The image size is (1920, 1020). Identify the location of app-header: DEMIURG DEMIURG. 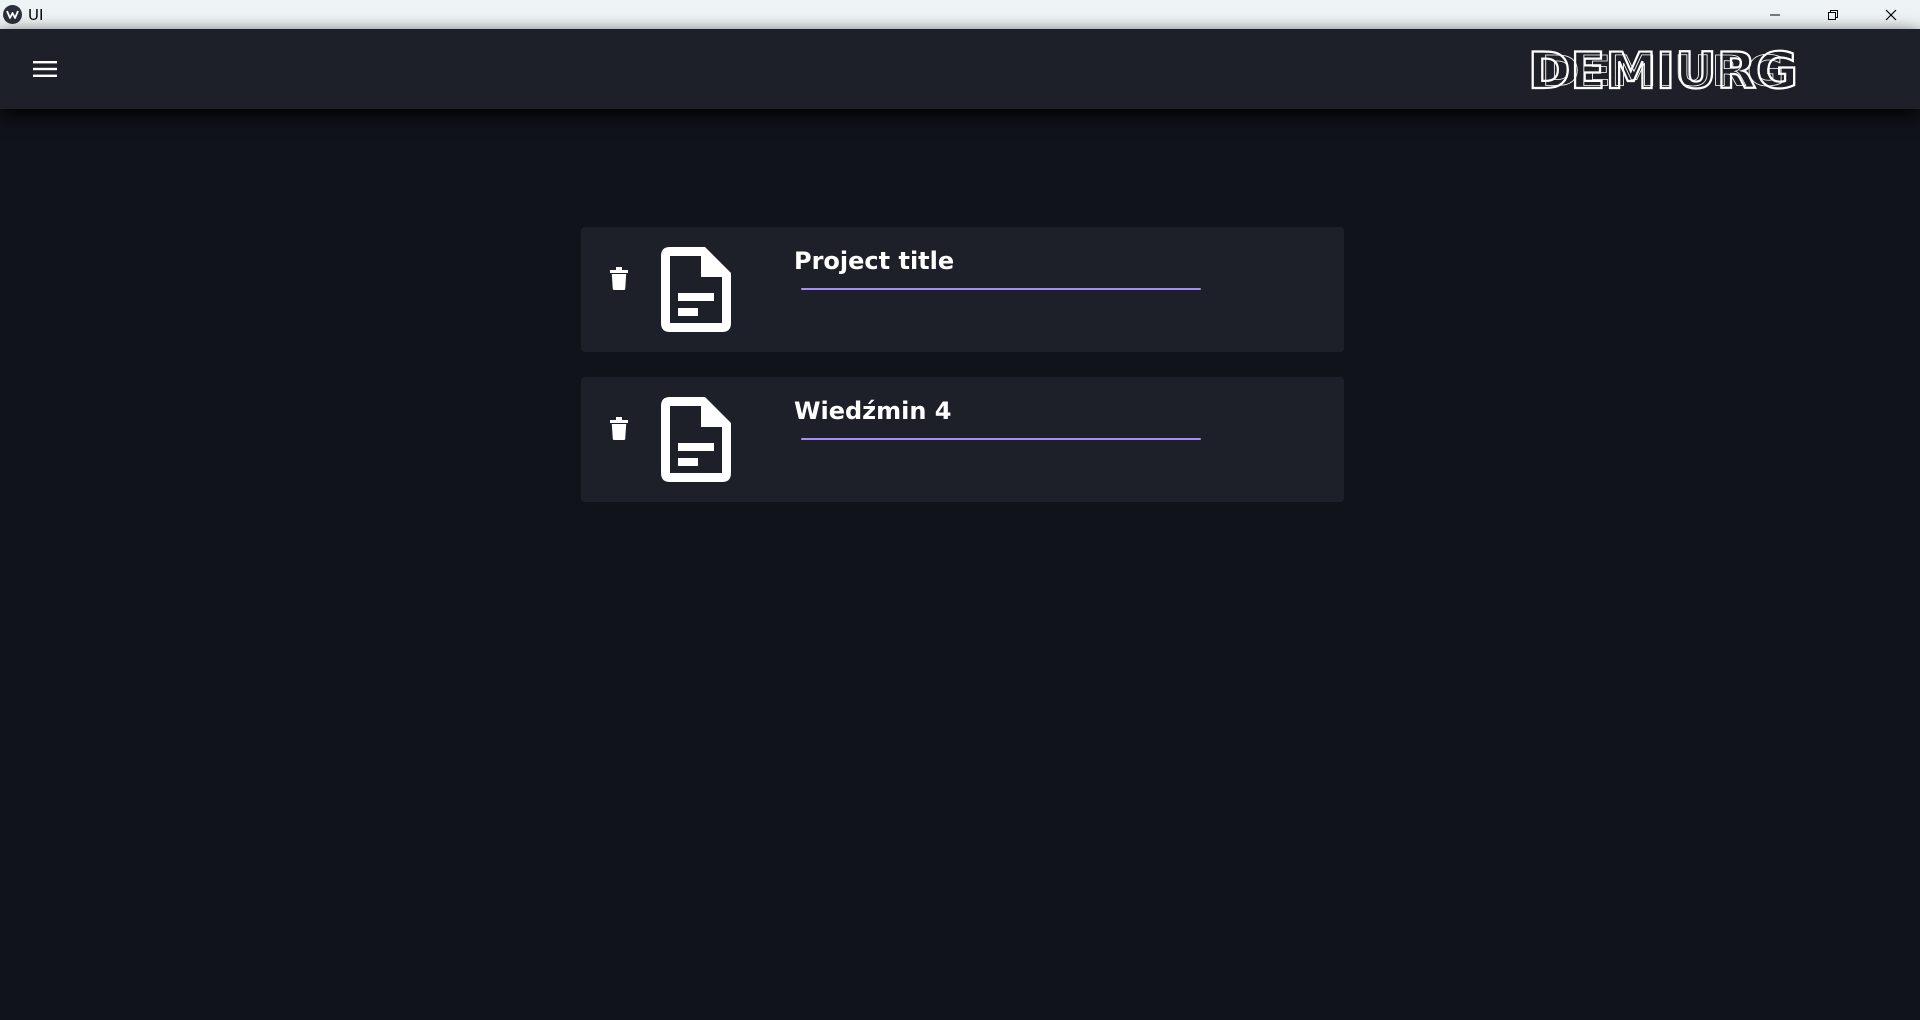
(960, 69).